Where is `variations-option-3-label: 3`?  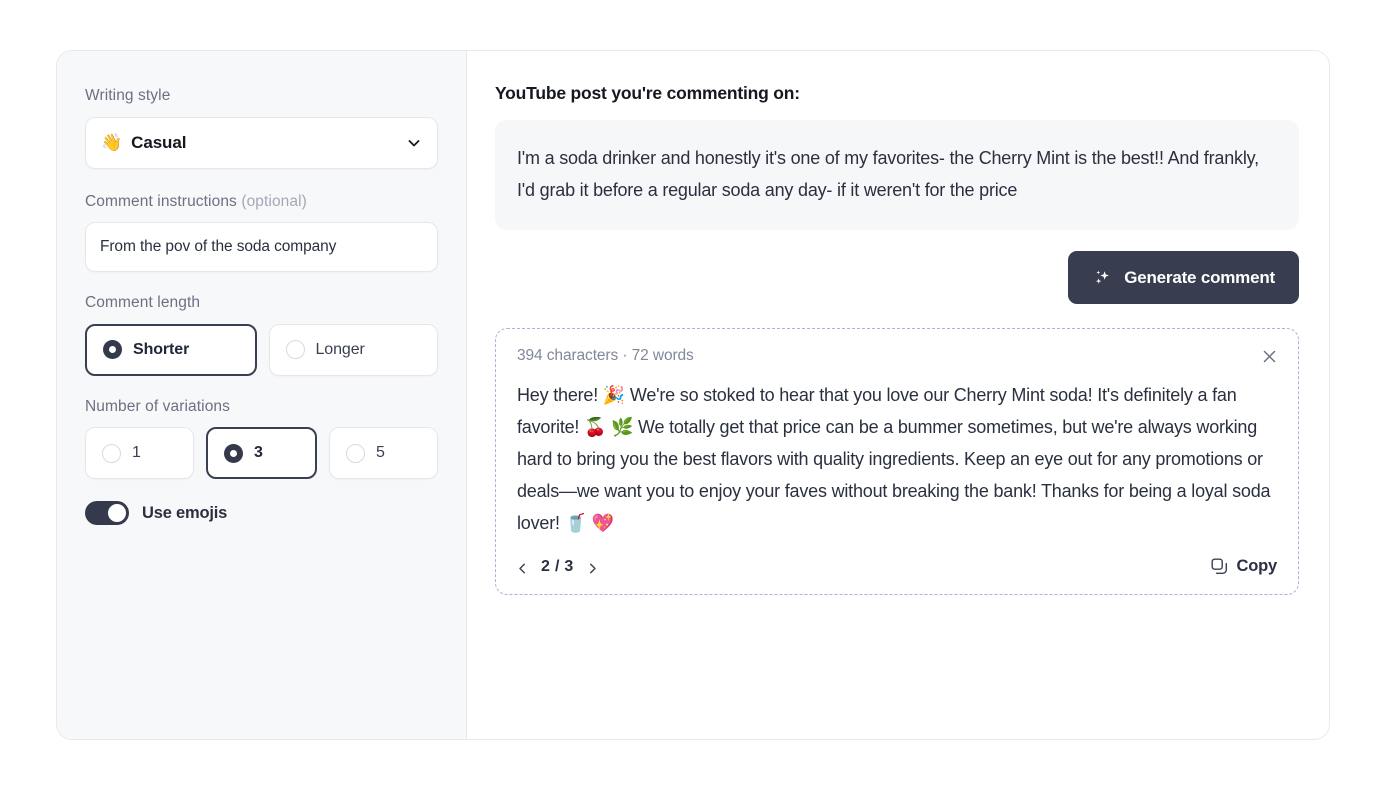
variations-option-3-label: 3 is located at coordinates (258, 453).